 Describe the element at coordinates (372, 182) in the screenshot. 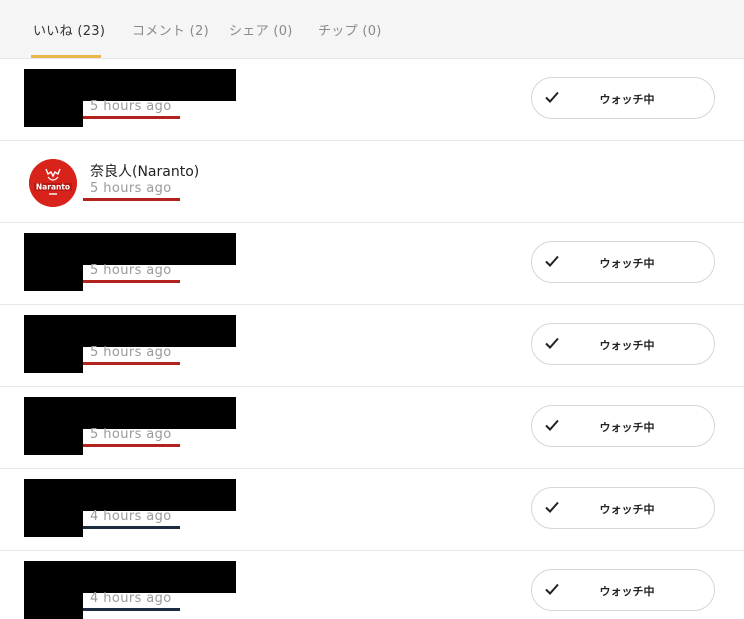

I see `list-item: Naranto 奈良人(Naranto) 5 hours ago` at that location.